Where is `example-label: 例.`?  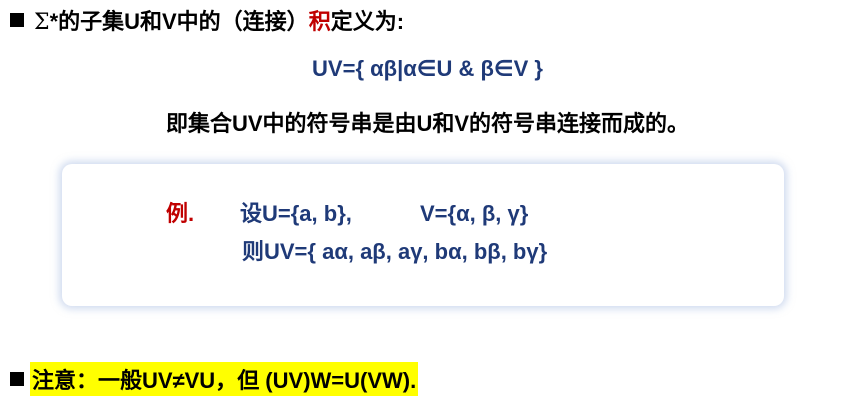 example-label: 例. is located at coordinates (180, 213).